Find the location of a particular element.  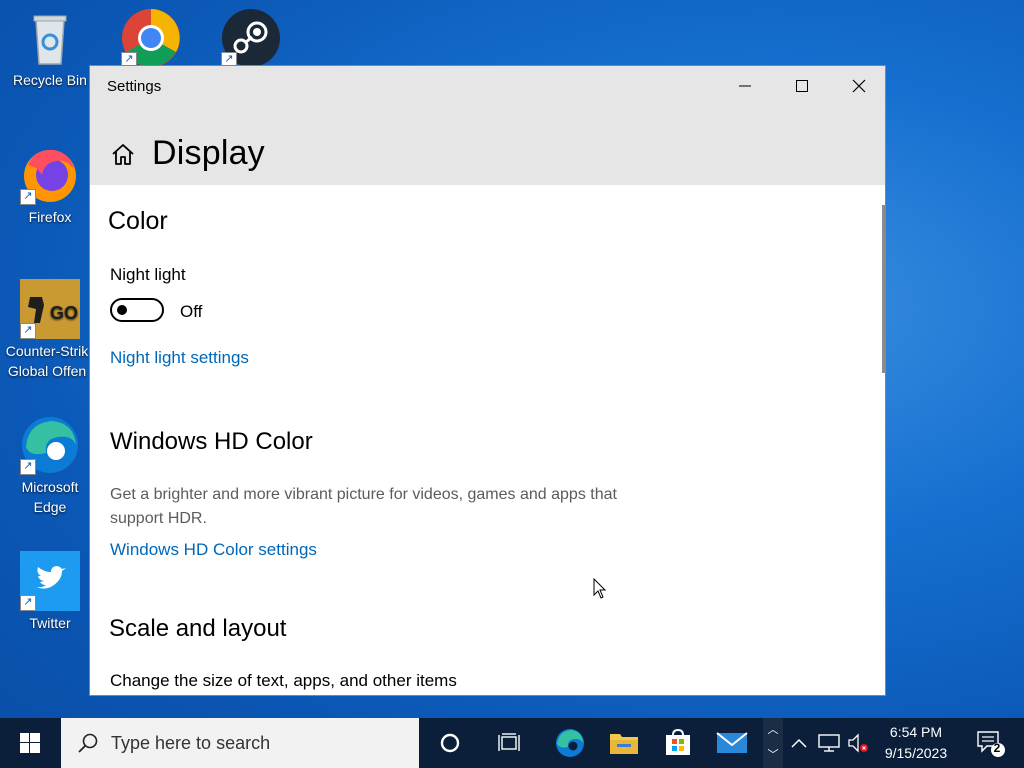

chrome-icon: ↗ is located at coordinates (151, 38).